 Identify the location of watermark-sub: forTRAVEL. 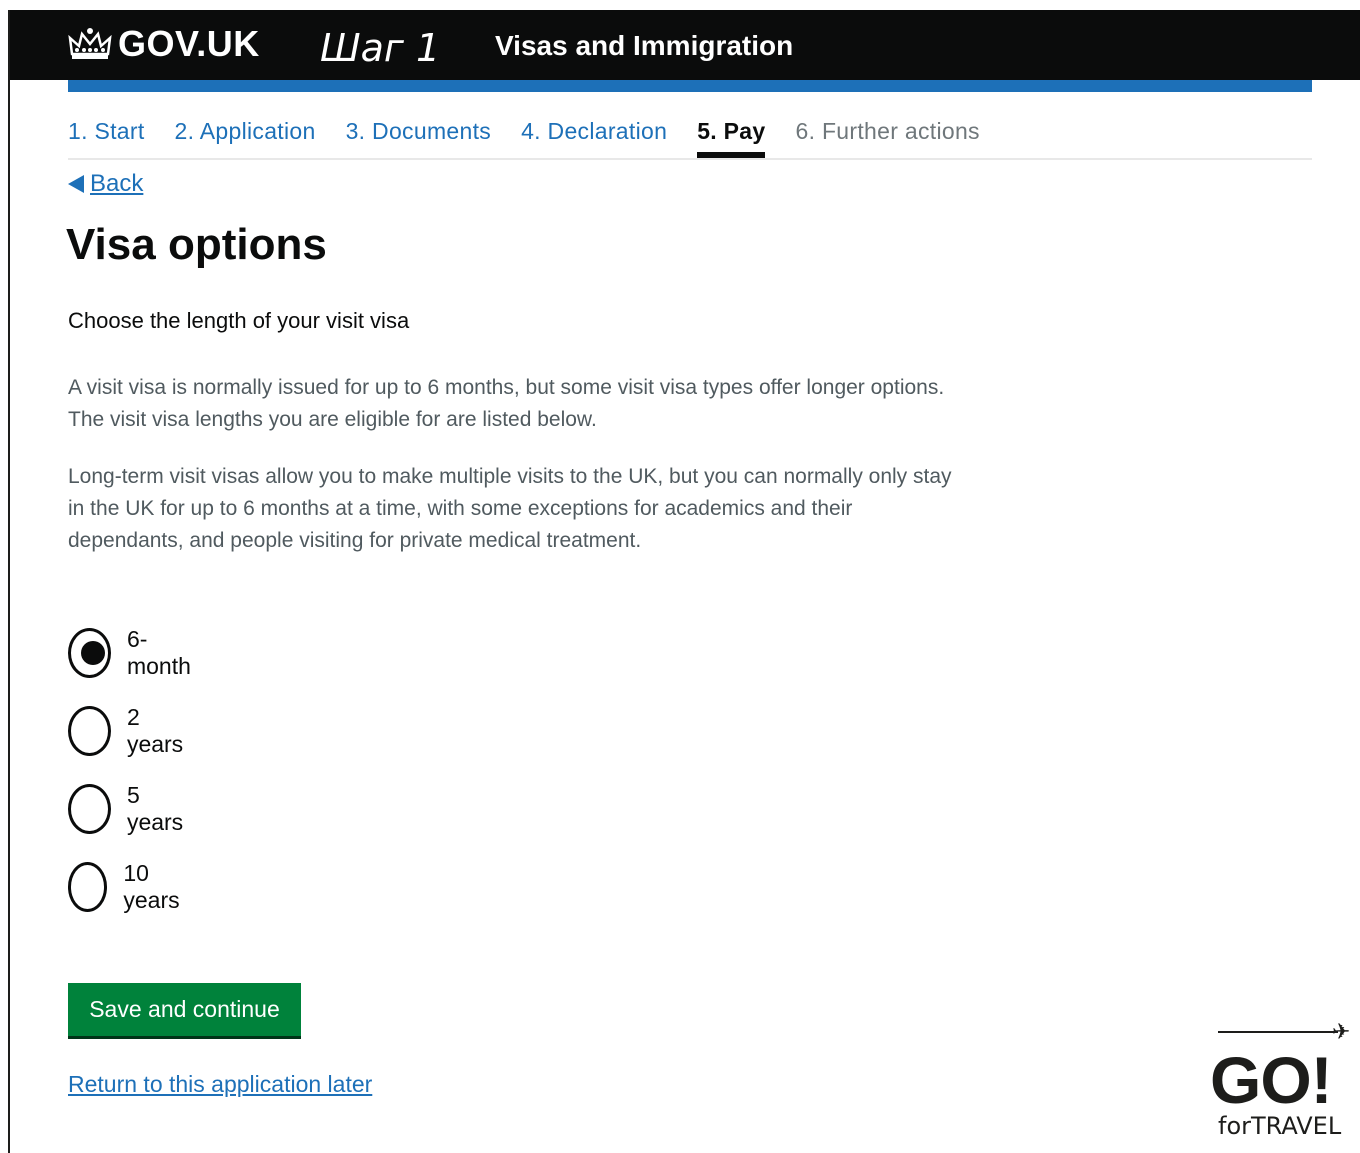
(1280, 1126).